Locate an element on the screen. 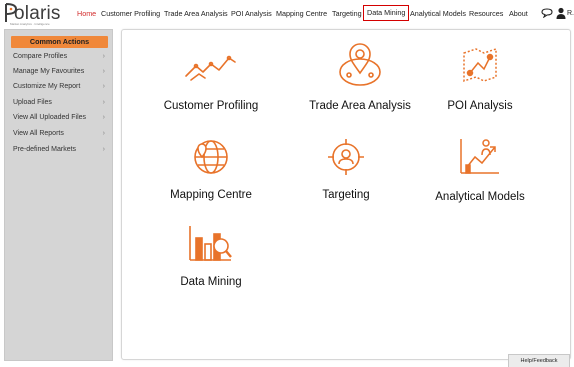 This screenshot has height=367, width=574. nav-data-mining: Data Mining is located at coordinates (386, 13).